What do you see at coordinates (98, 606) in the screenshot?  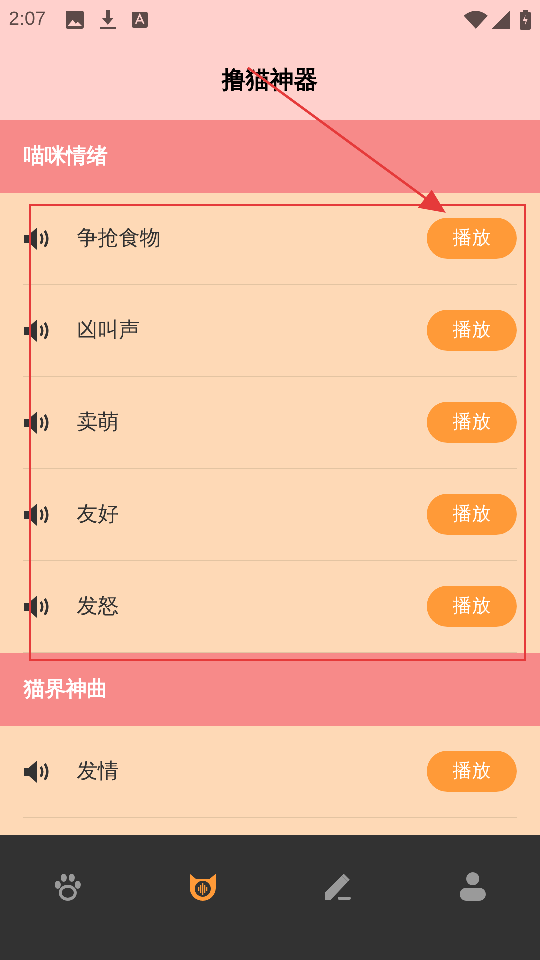 I see `sound-name: 发怒` at bounding box center [98, 606].